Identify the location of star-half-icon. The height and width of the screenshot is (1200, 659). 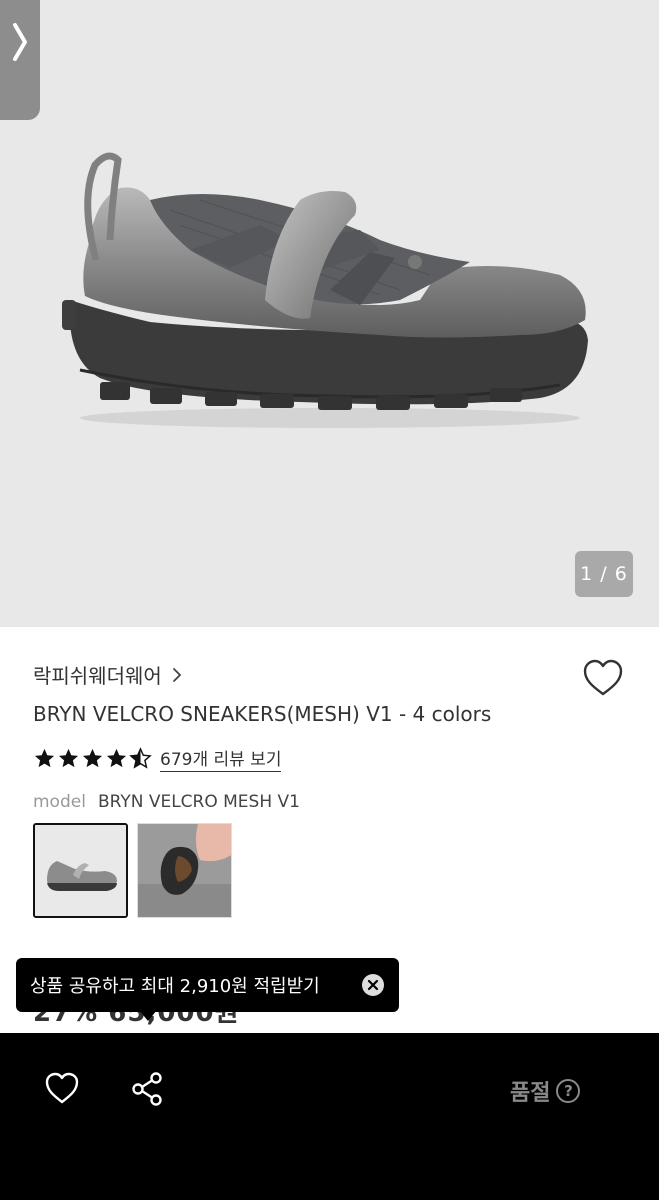
(140, 758).